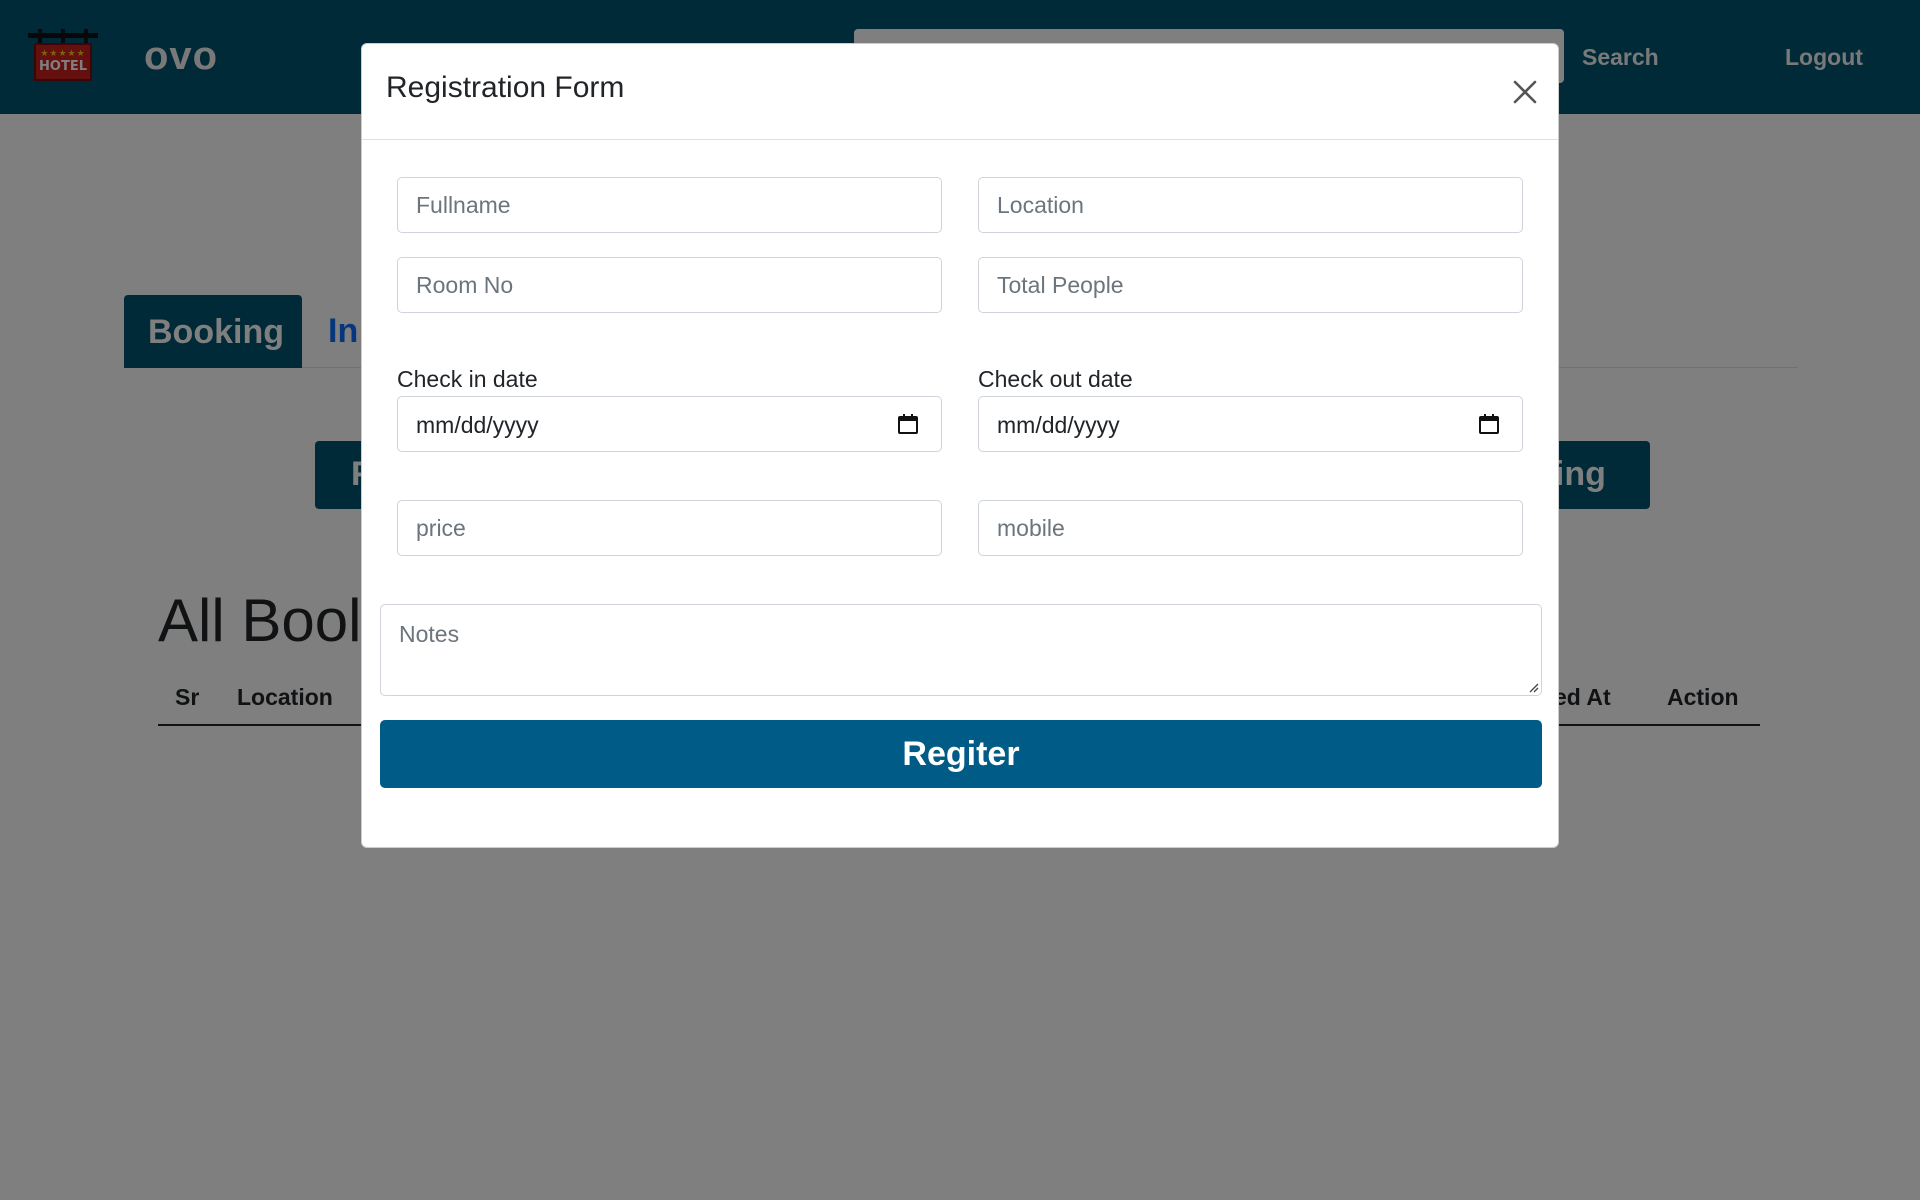 Image resolution: width=1920 pixels, height=1200 pixels. Describe the element at coordinates (669, 528) in the screenshot. I see `price-field` at that location.